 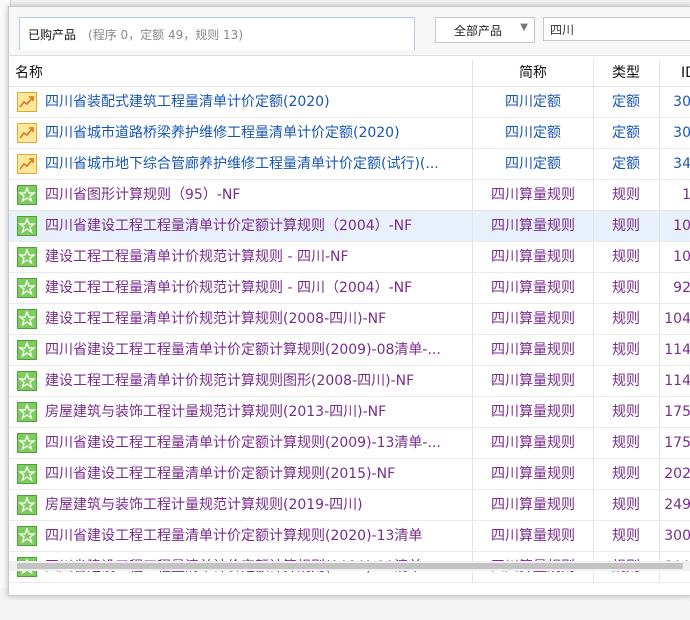 I want to click on table-row: 房屋建筑与装饰工程计量规范计算规则(2019-四川) 四川算量规则 规则 249, so click(x=349, y=505).